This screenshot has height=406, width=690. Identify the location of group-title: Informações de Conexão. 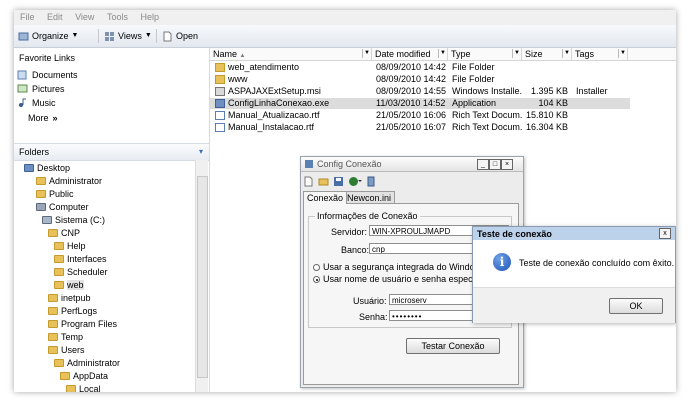
(367, 216).